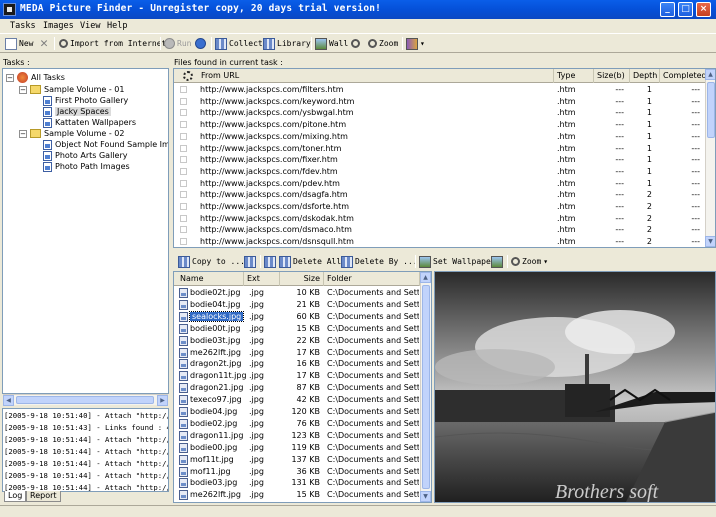 Image resolution: width=716 pixels, height=517 pixels. What do you see at coordinates (683, 76) in the screenshot?
I see `column-completed: Completed` at bounding box center [683, 76].